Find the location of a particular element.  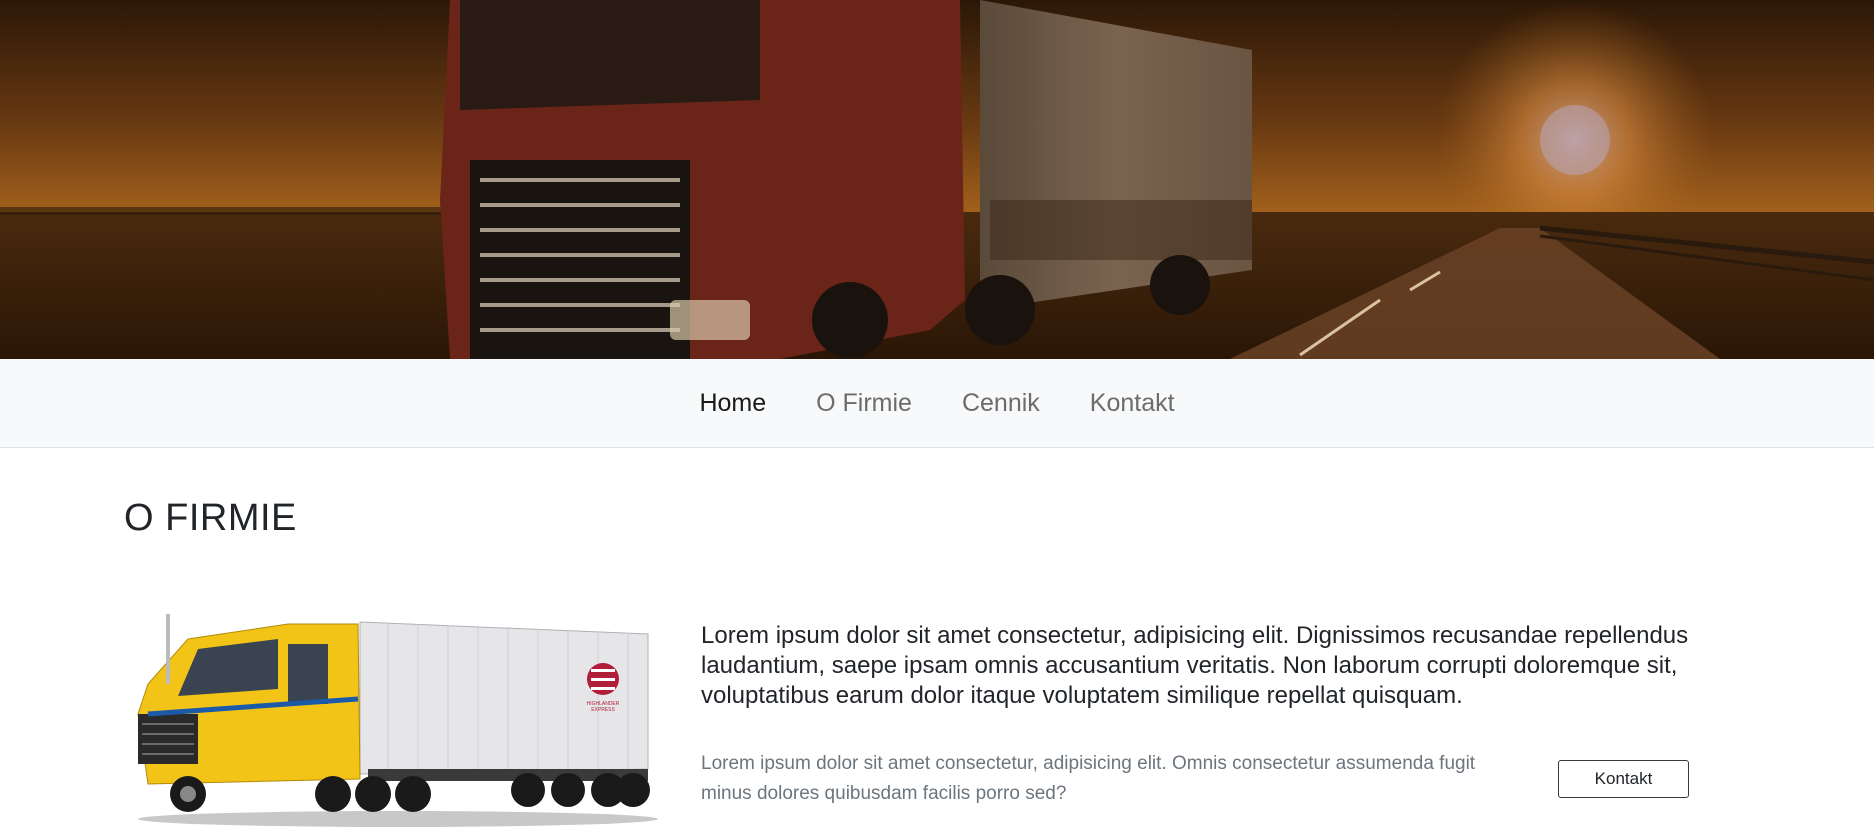

section-title: O FIRMIE is located at coordinates (210, 518).